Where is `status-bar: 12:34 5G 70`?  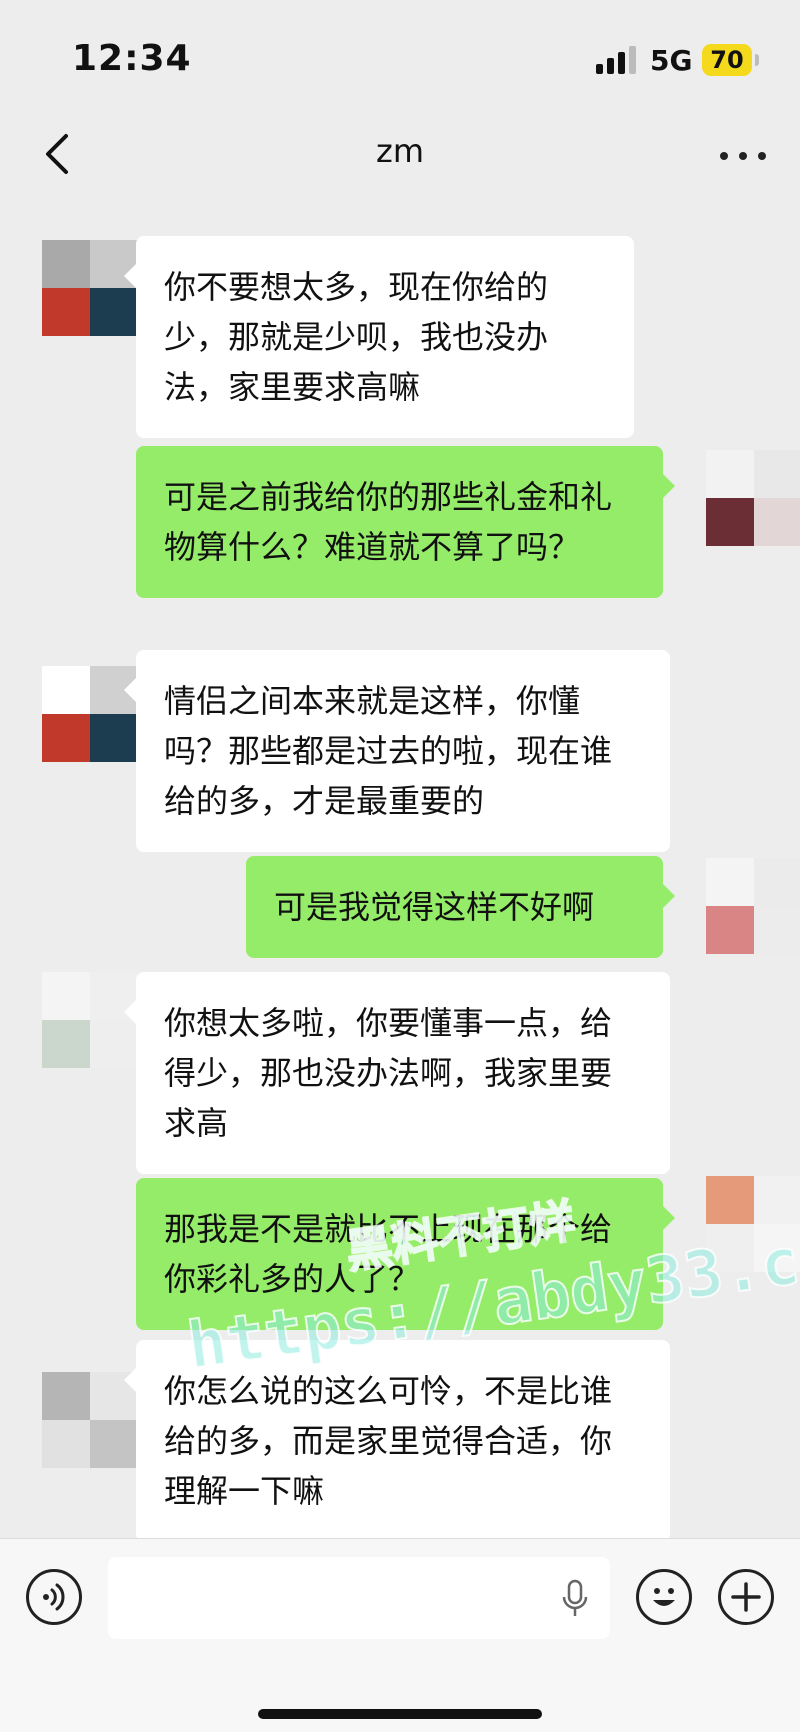 status-bar: 12:34 5G 70 is located at coordinates (400, 55).